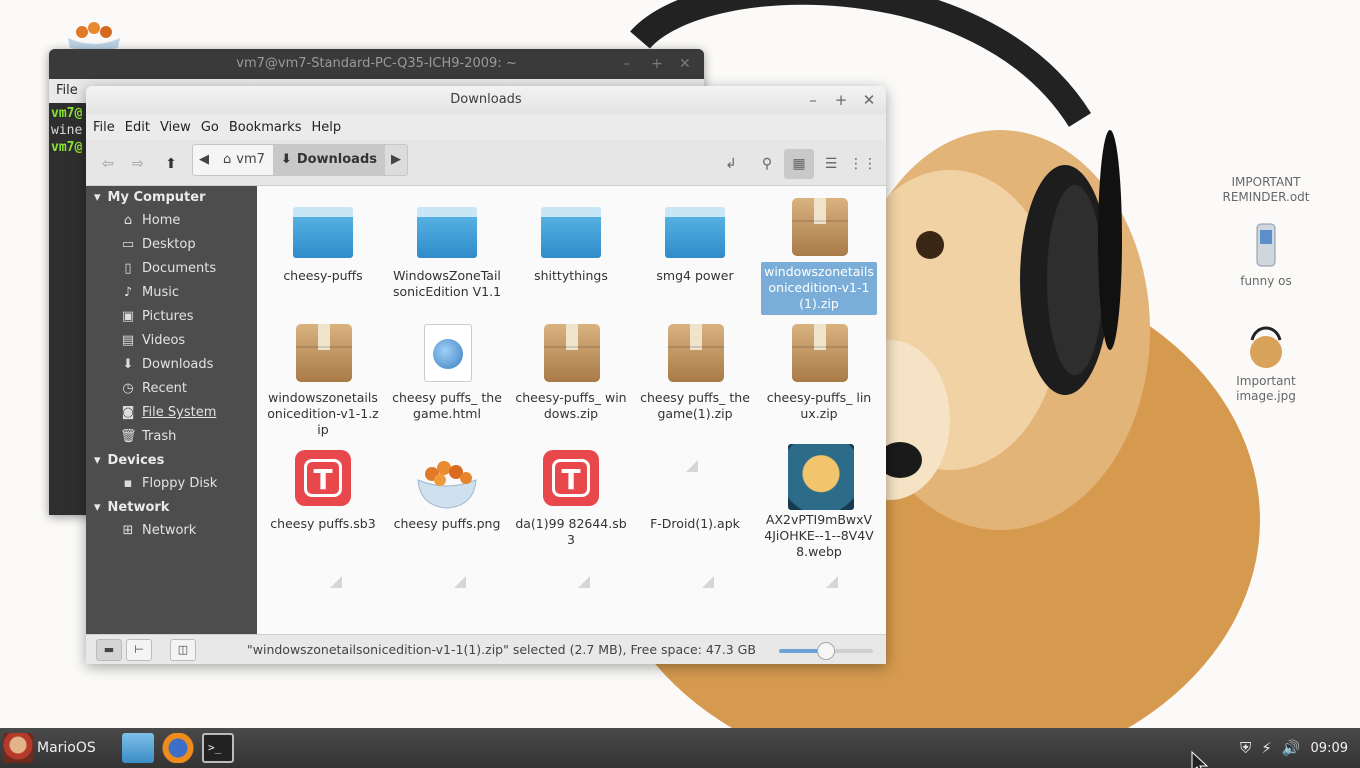 The image size is (1360, 768). What do you see at coordinates (819, 252) in the screenshot?
I see `file-item-selected: windowszonetailsonicedition-v1-1(1).zip` at bounding box center [819, 252].